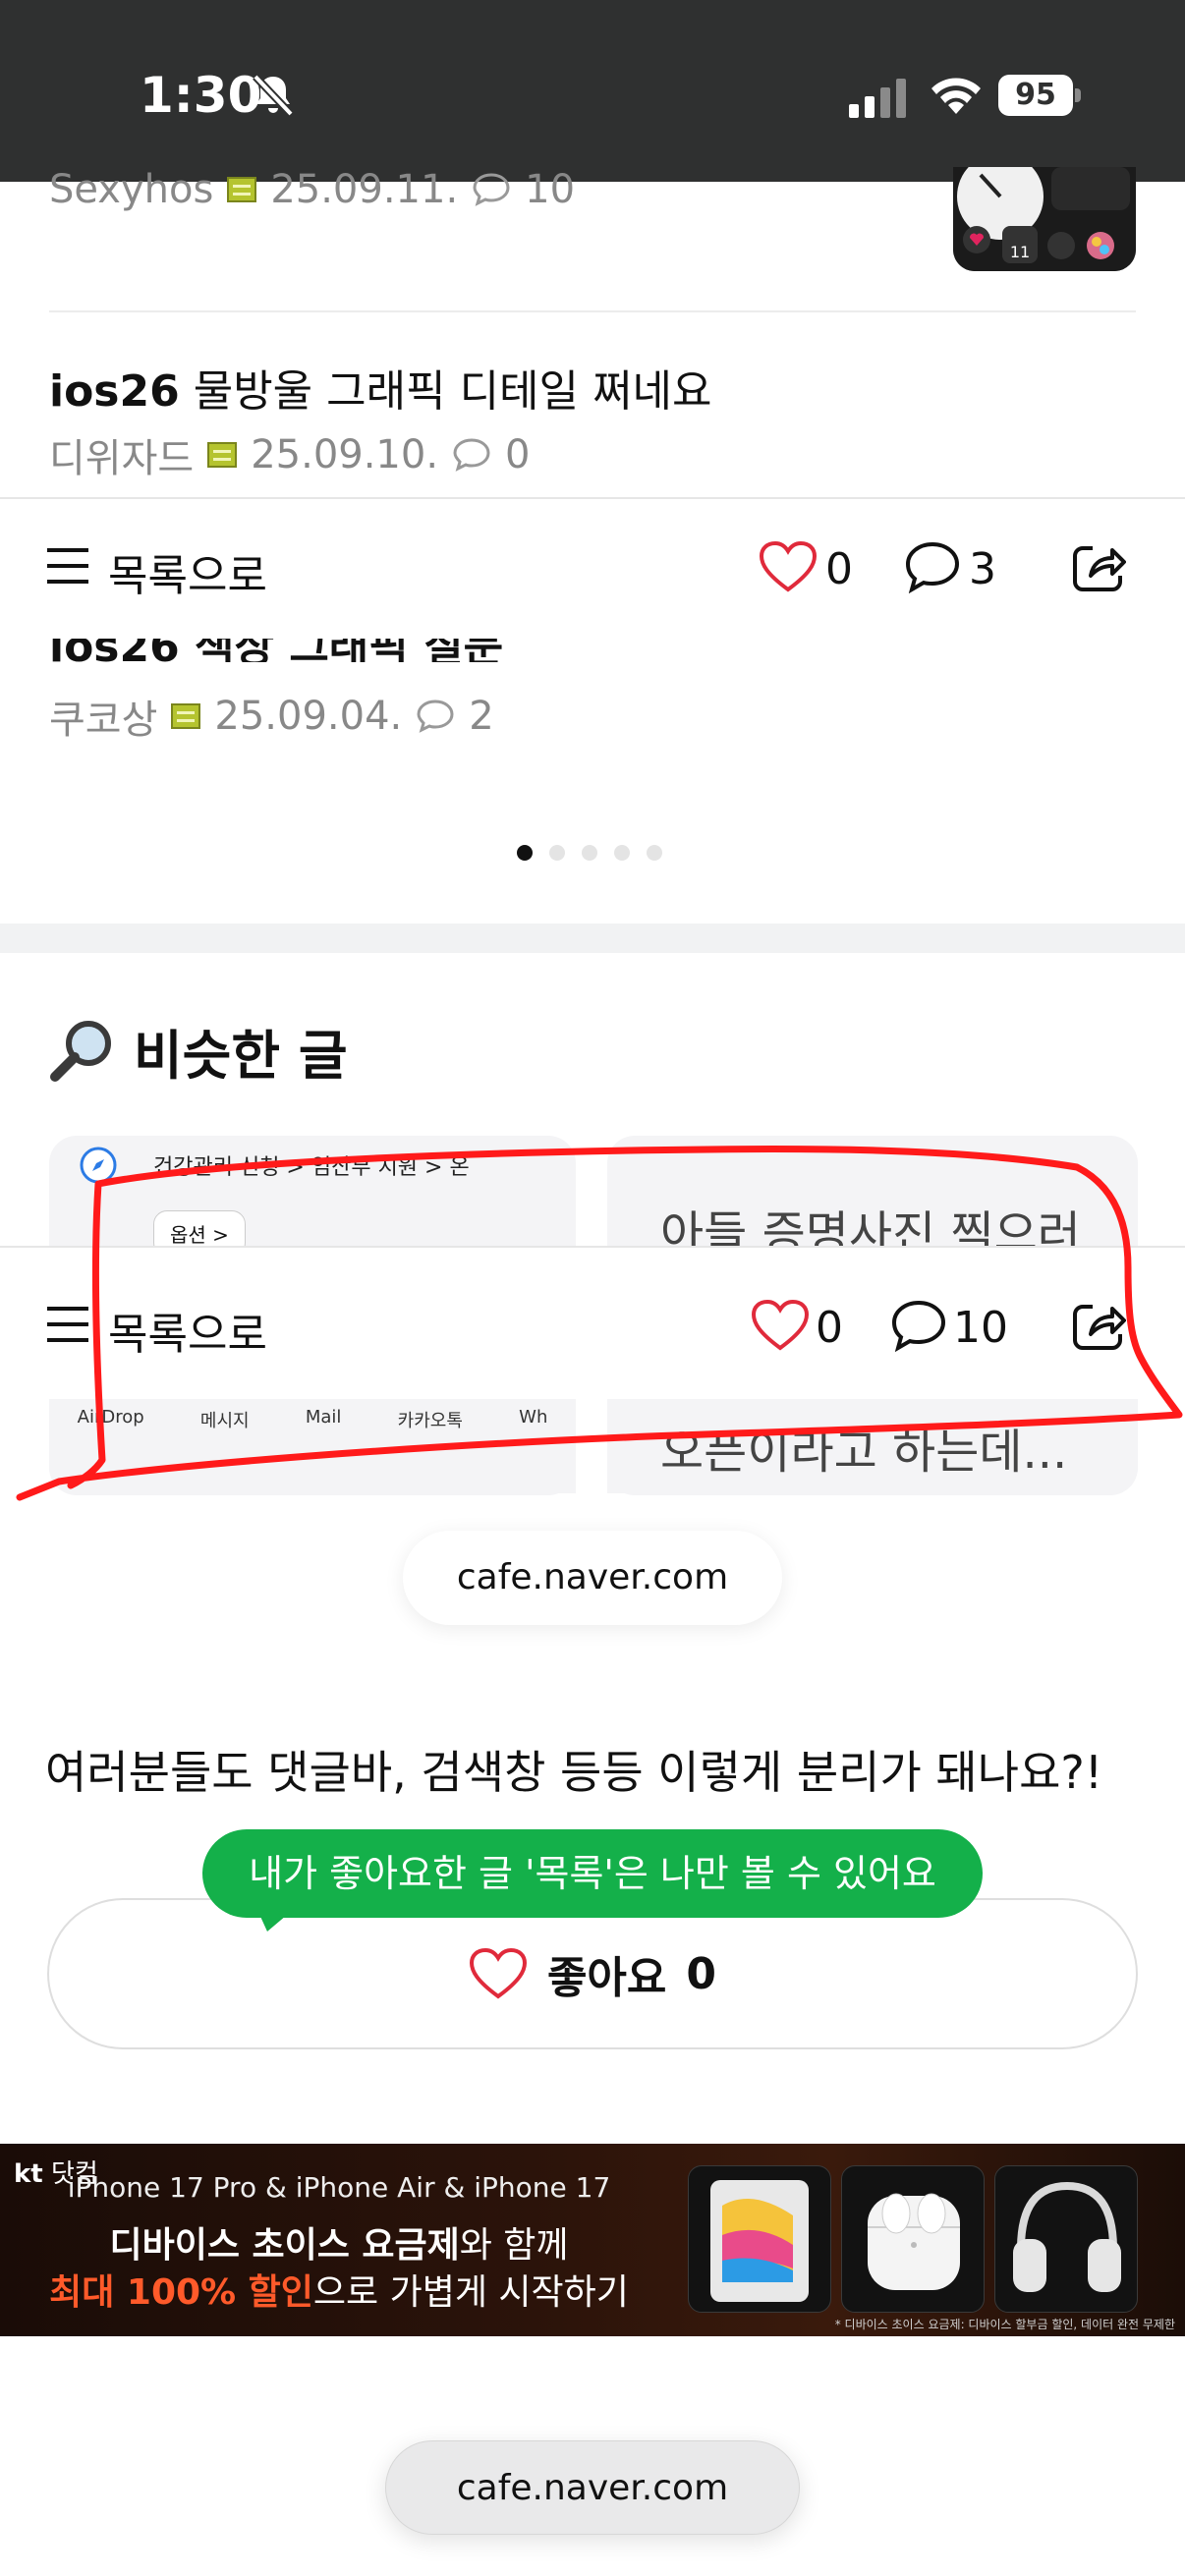 This screenshot has height=2576, width=1185. Describe the element at coordinates (759, 2239) in the screenshot. I see `ipad-product-image` at that location.